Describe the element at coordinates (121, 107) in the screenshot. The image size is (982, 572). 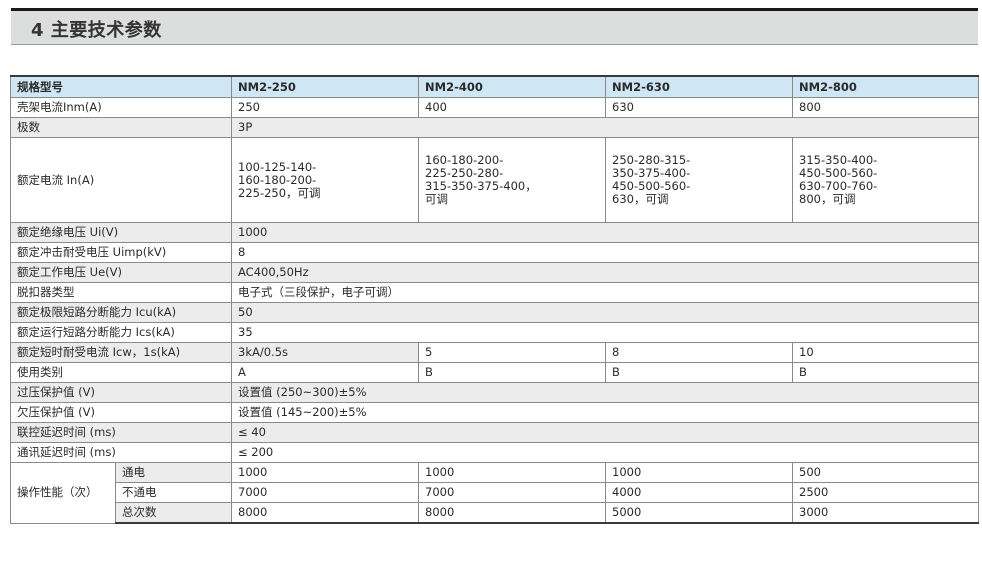
I see `row-label: 壳架电流Inm(A)` at that location.